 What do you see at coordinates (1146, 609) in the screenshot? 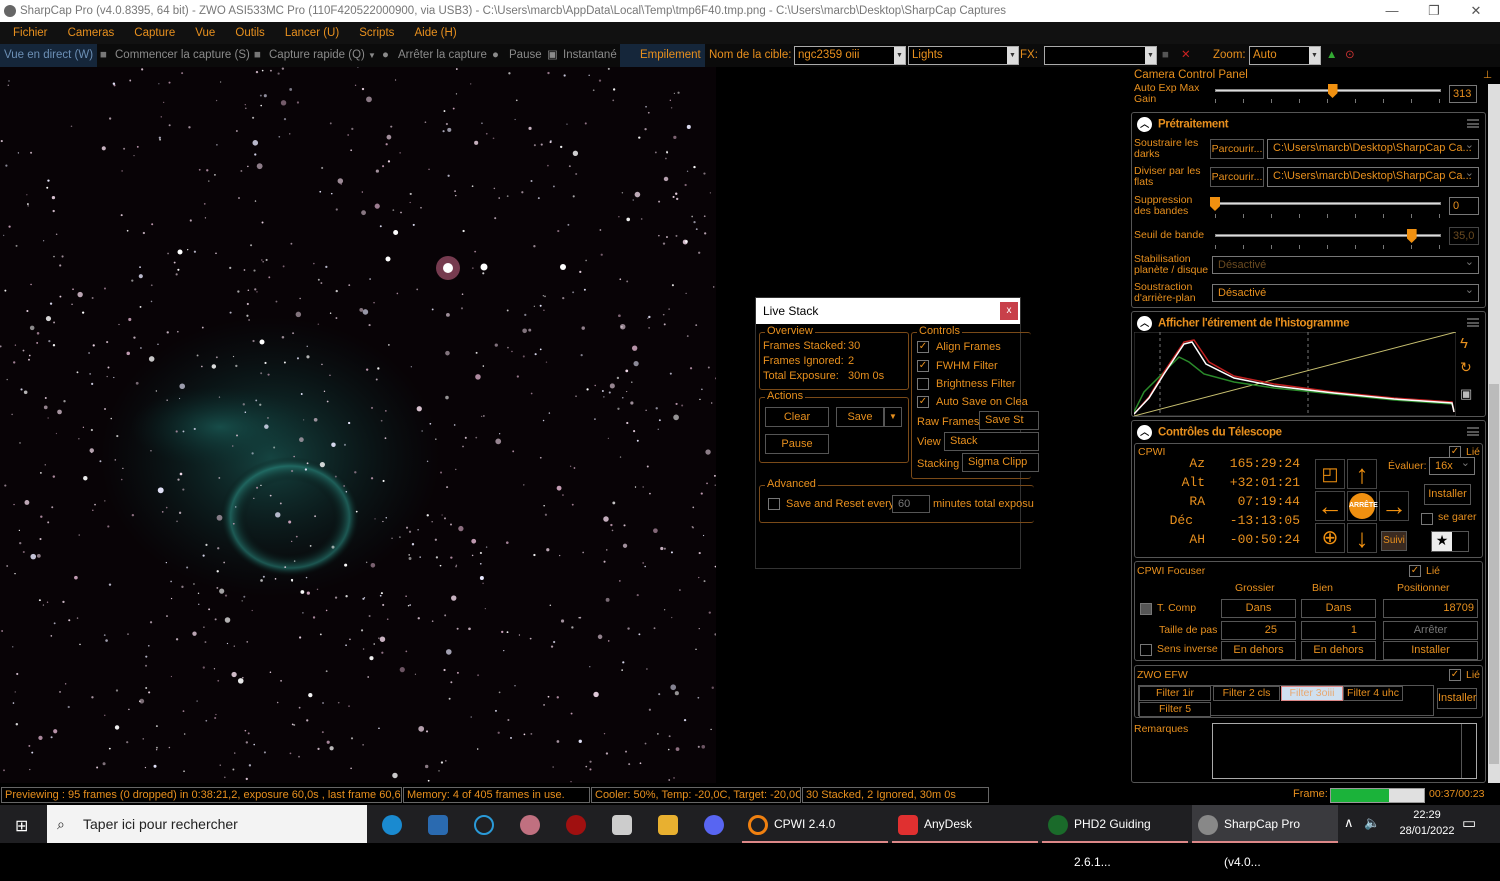
I see `tcomp-checkbox` at bounding box center [1146, 609].